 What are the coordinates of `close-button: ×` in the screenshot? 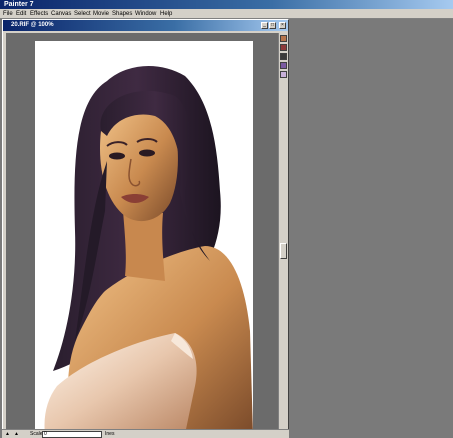 It's located at (282, 25).